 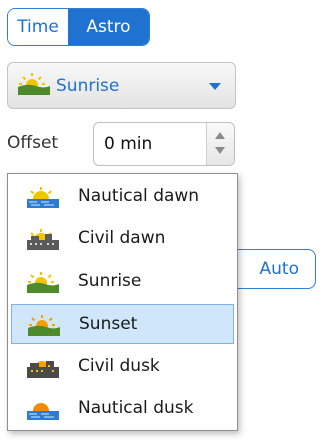 I want to click on civil-dusk-icon, so click(x=43, y=369).